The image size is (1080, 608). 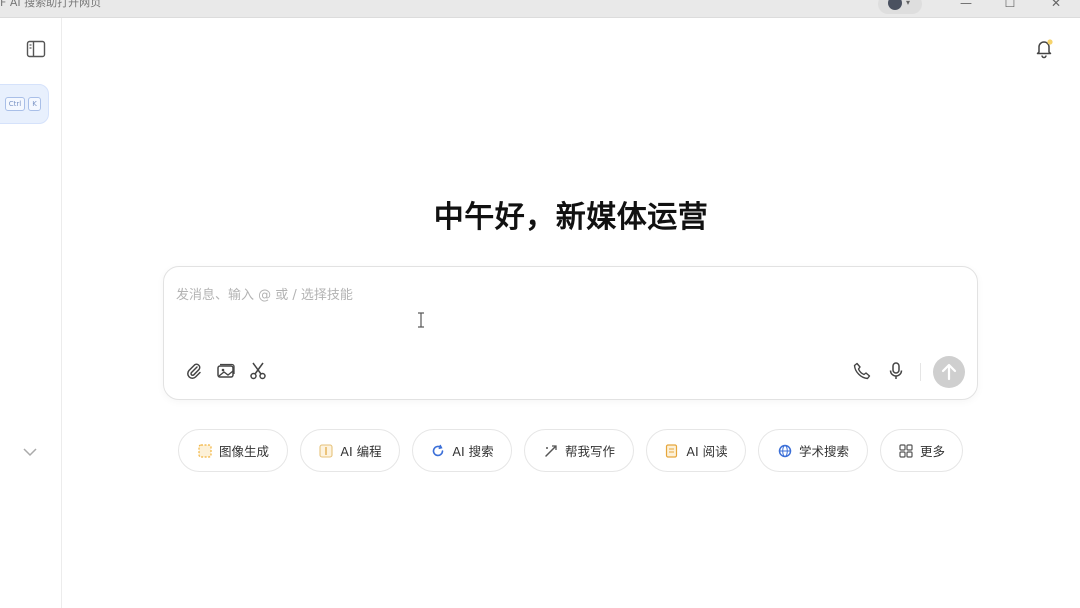 I want to click on globe-icon, so click(x=785, y=450).